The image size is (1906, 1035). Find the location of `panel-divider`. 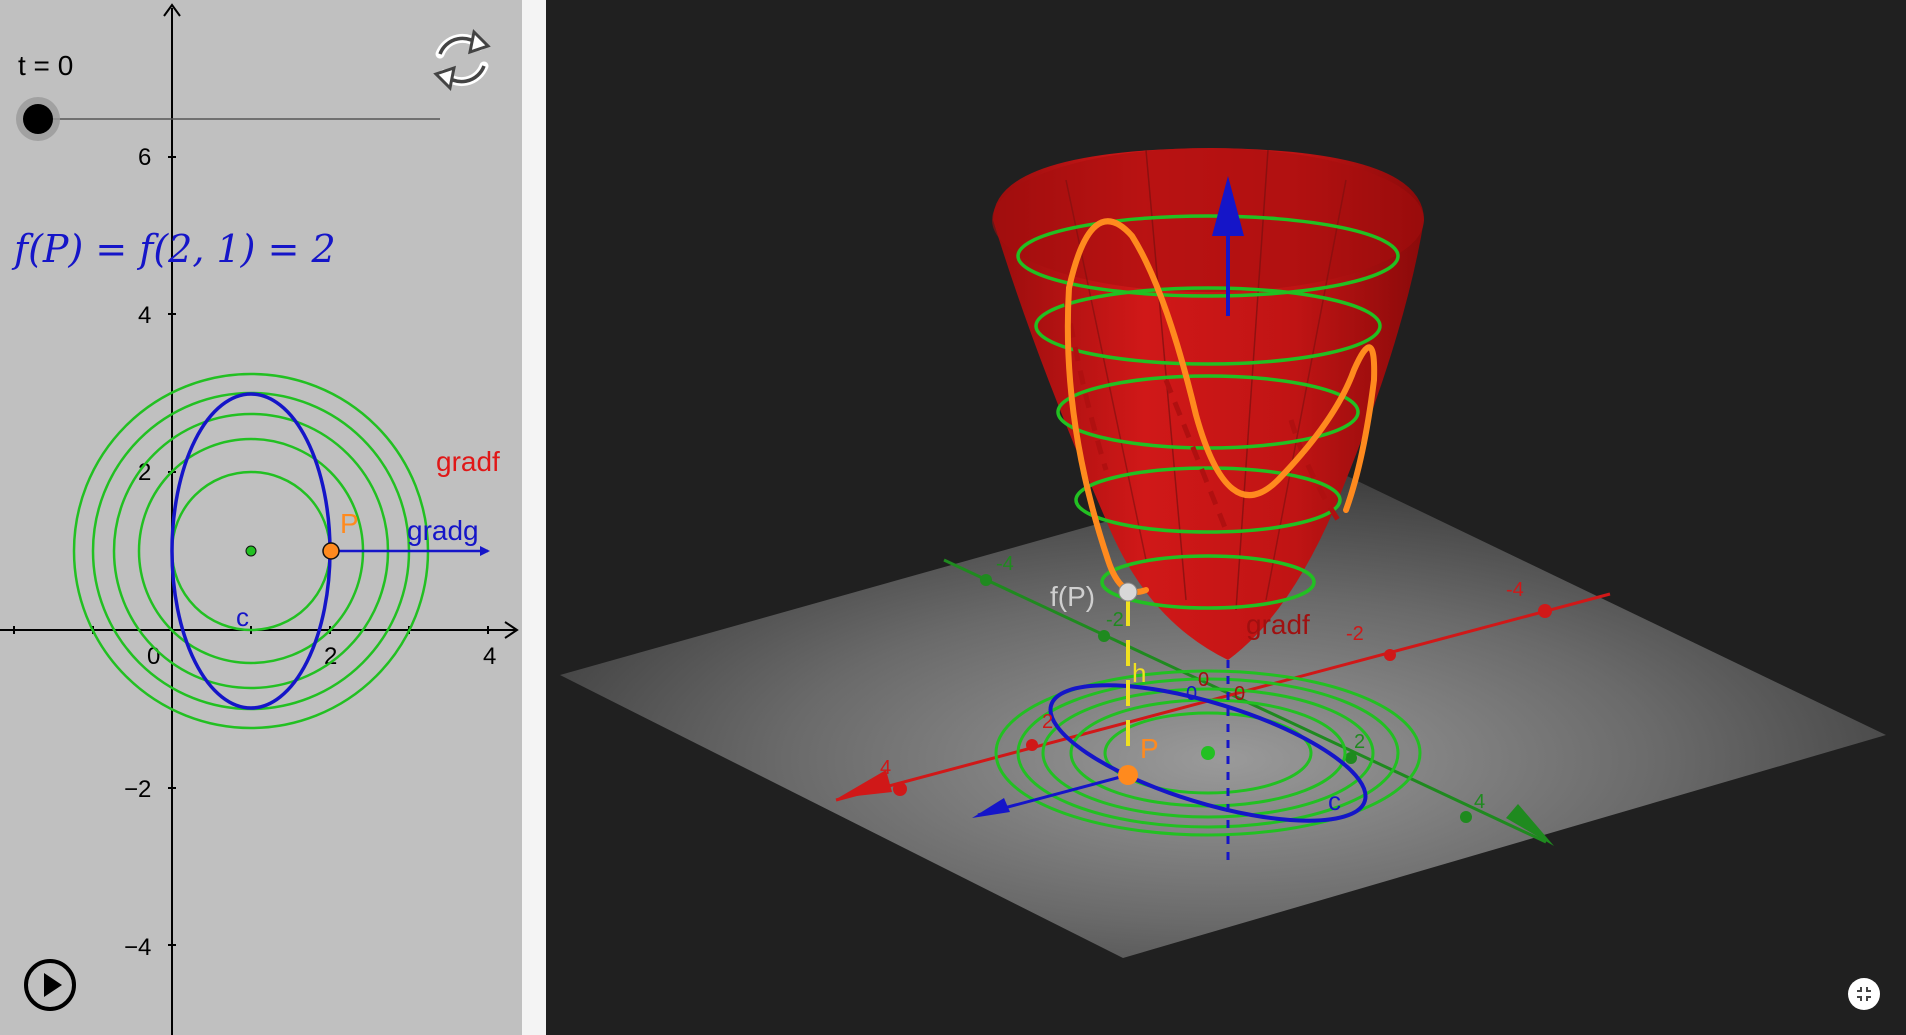

panel-divider is located at coordinates (534, 517).